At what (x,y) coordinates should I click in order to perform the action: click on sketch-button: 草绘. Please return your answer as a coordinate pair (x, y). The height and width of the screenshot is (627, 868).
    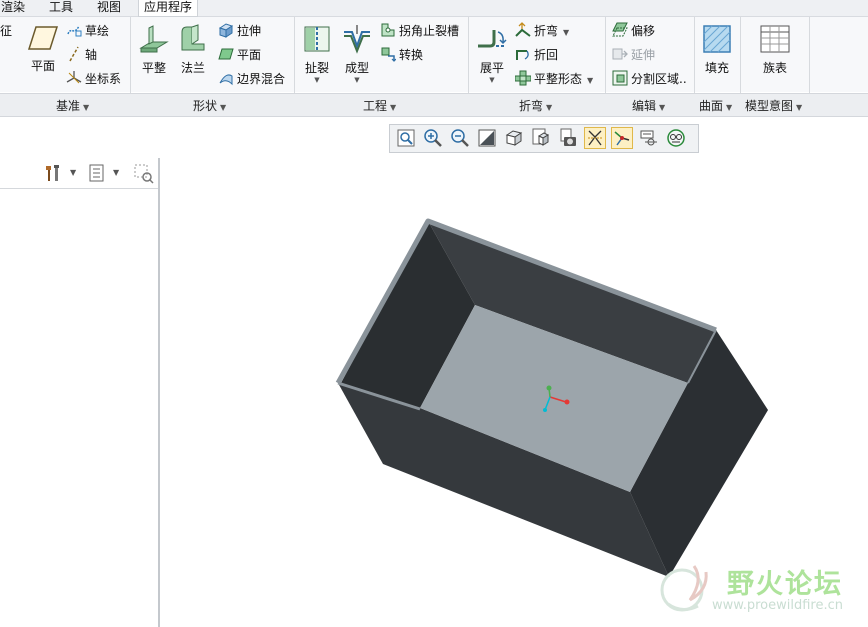
    Looking at the image, I should click on (87, 31).